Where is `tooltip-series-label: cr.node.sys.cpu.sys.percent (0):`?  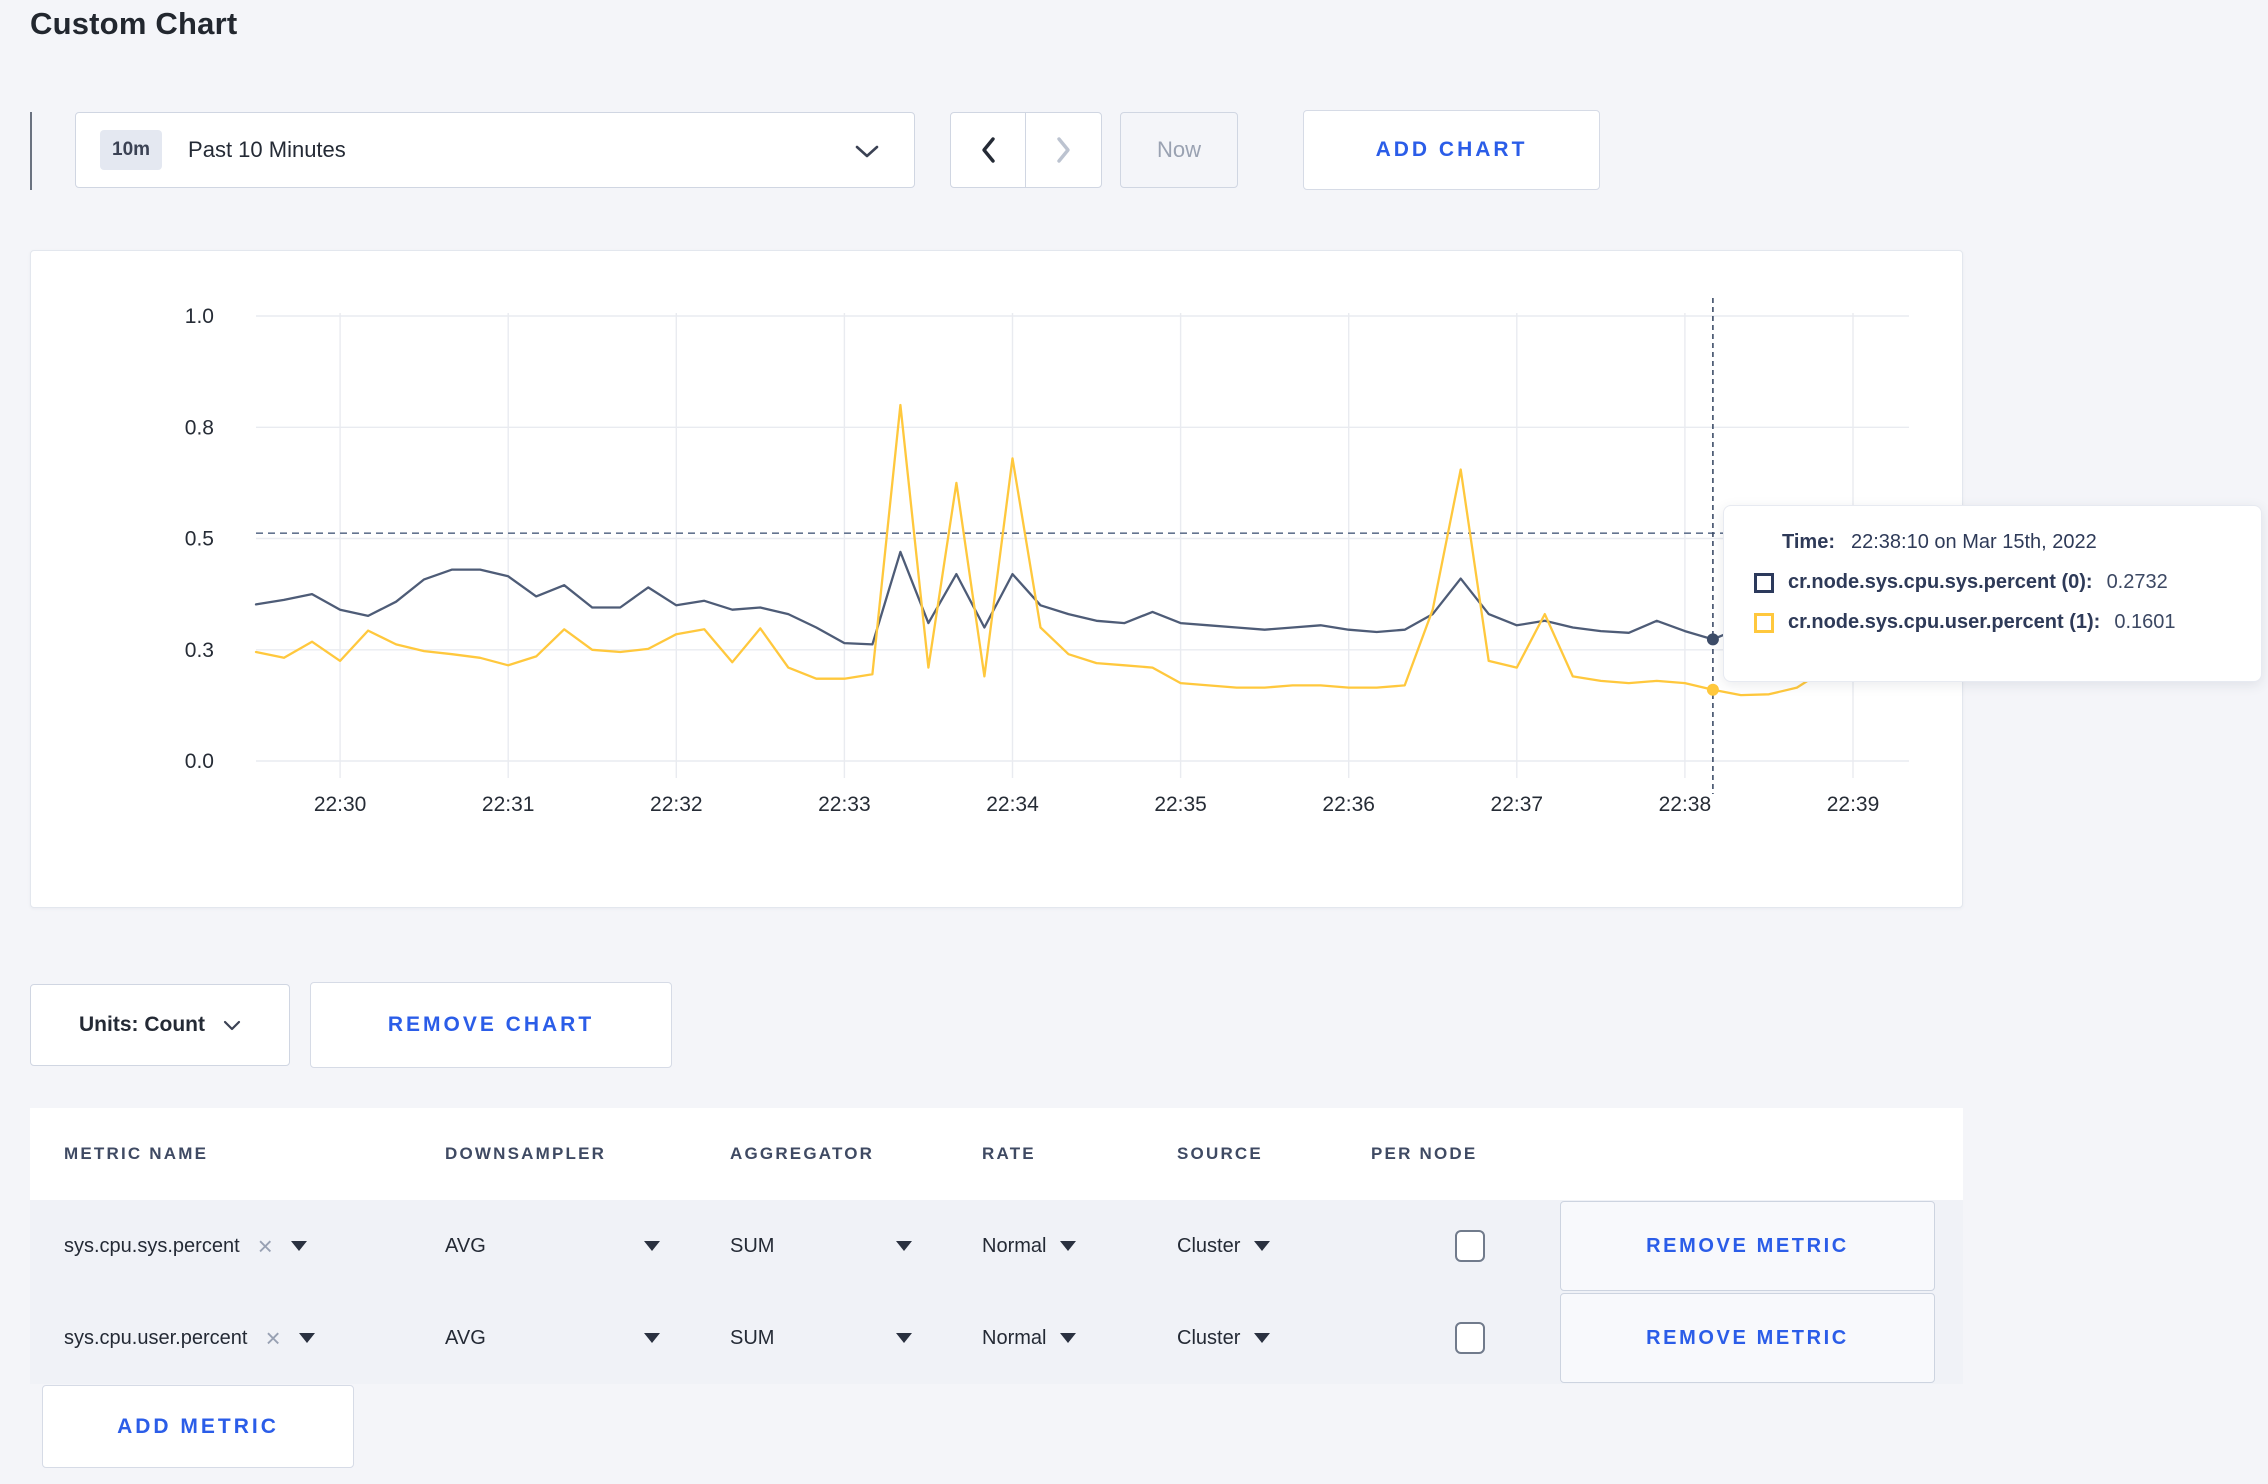 tooltip-series-label: cr.node.sys.cpu.sys.percent (0): is located at coordinates (1940, 582).